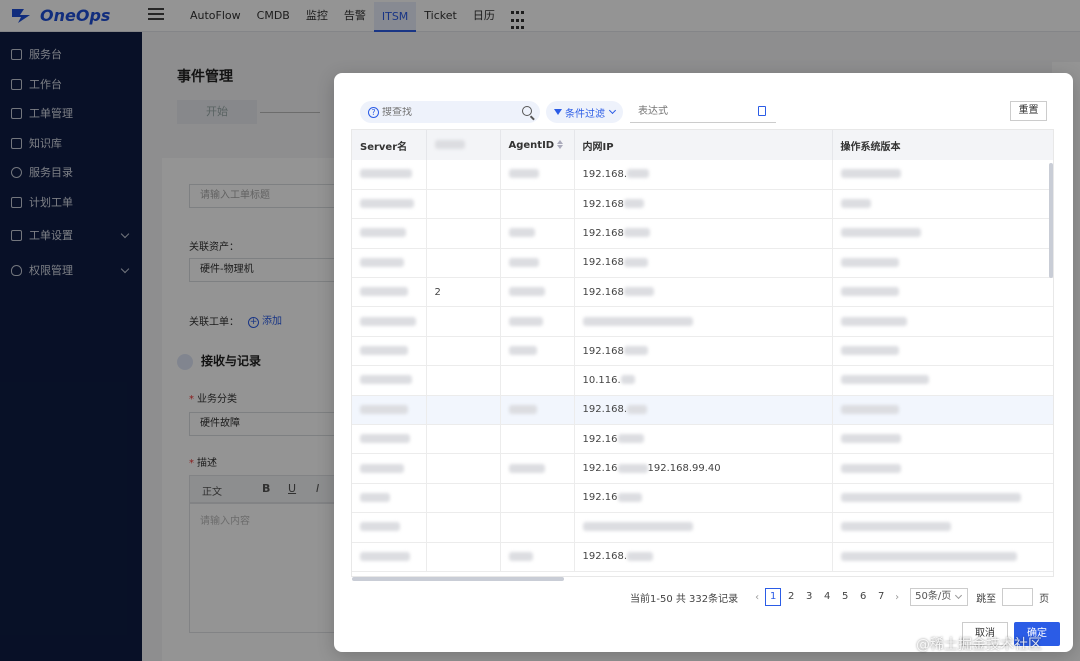 This screenshot has height=661, width=1080. What do you see at coordinates (584, 112) in the screenshot?
I see `filter-button: 条件过滤` at bounding box center [584, 112].